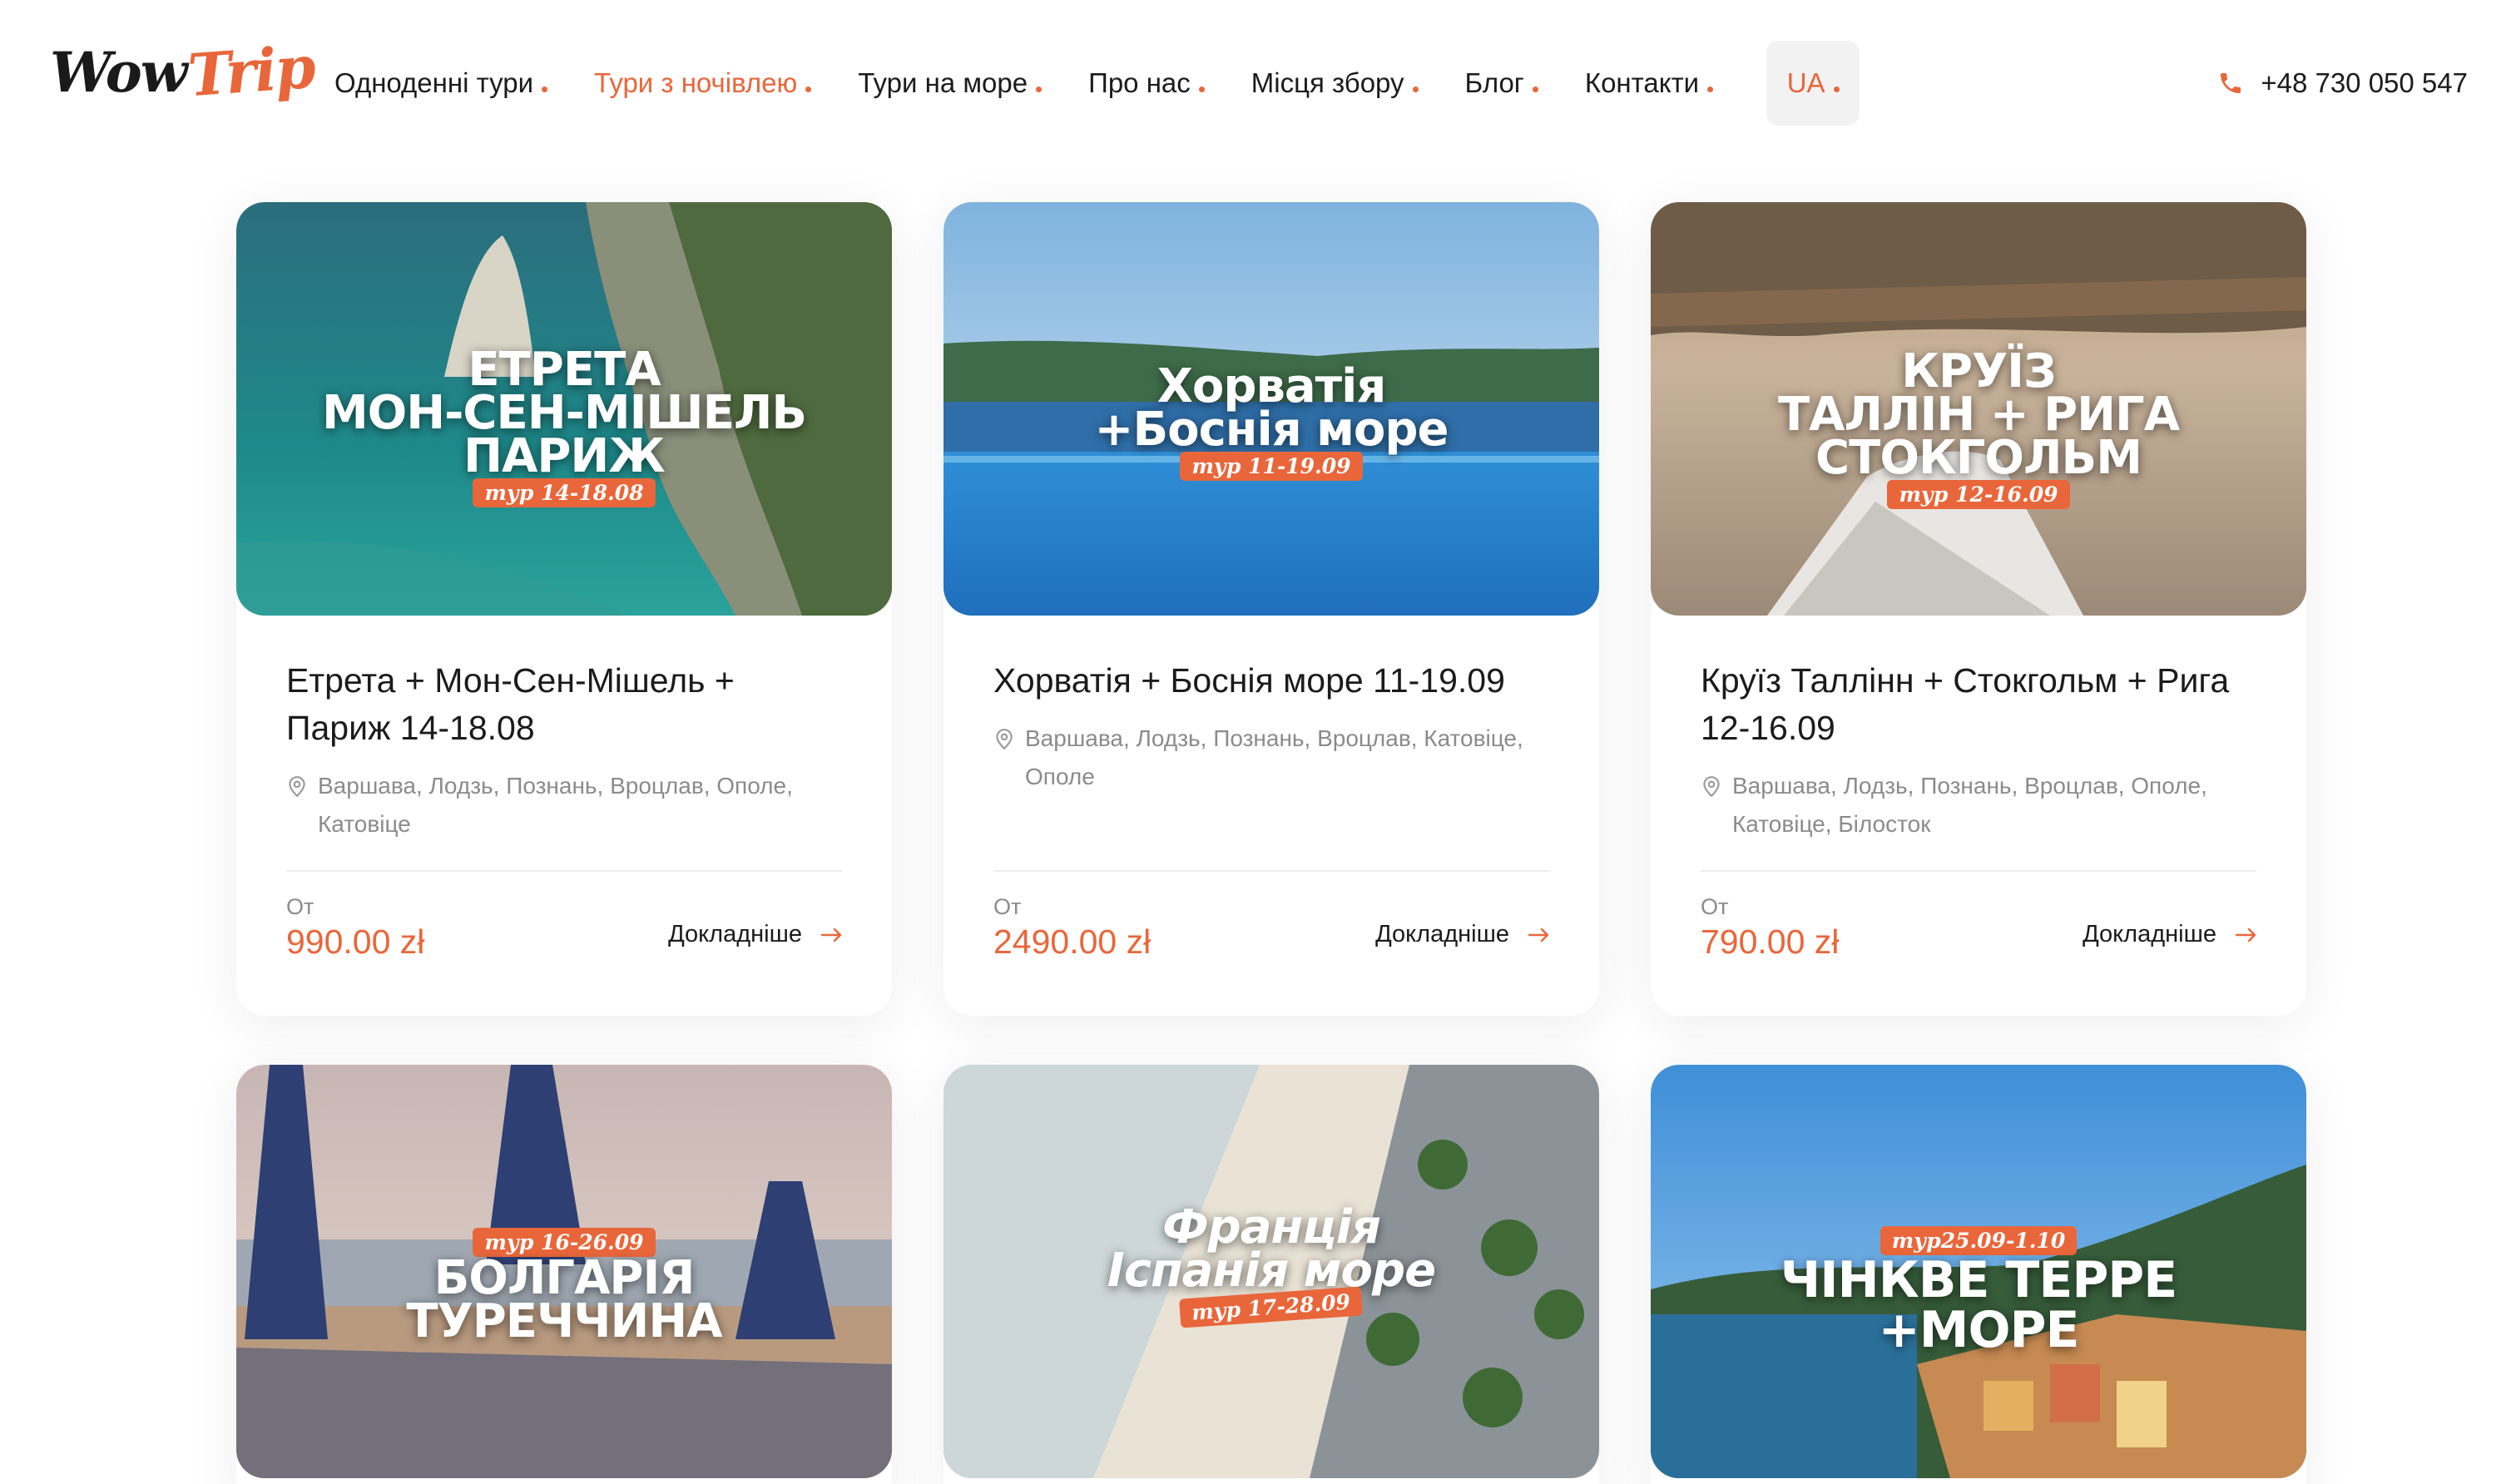  I want to click on tour-card: Франція Іспанія море тур 17-28.09, so click(1271, 1274).